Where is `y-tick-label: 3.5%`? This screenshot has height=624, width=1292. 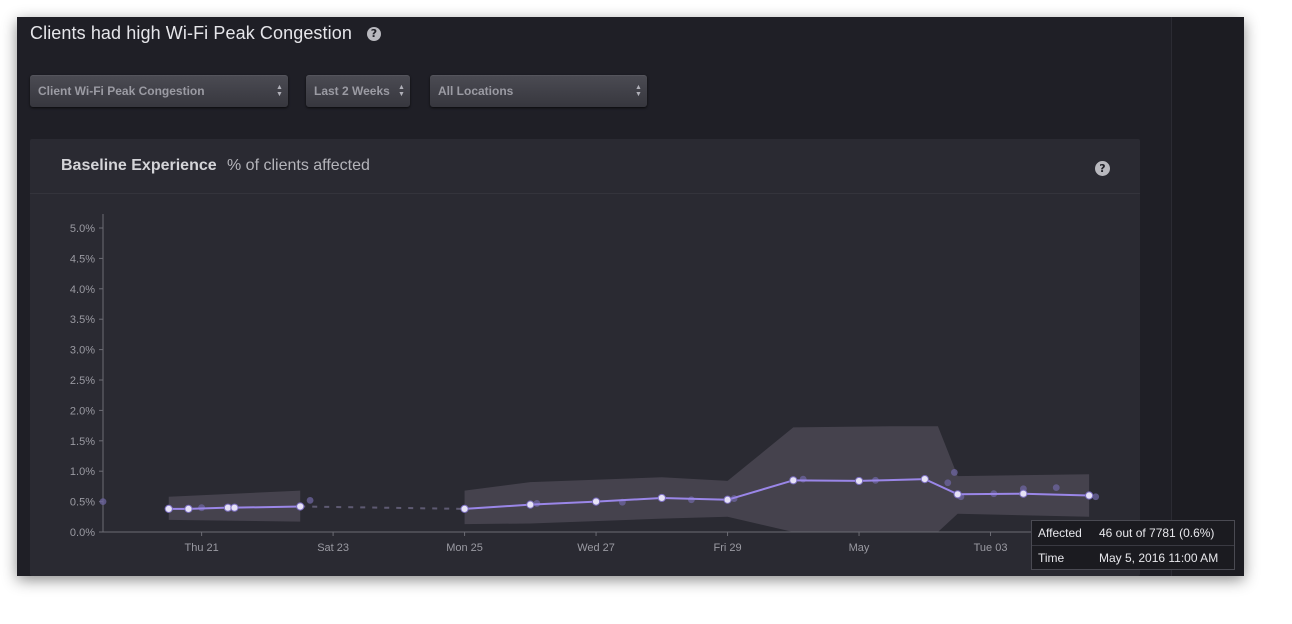
y-tick-label: 3.5% is located at coordinates (82, 320).